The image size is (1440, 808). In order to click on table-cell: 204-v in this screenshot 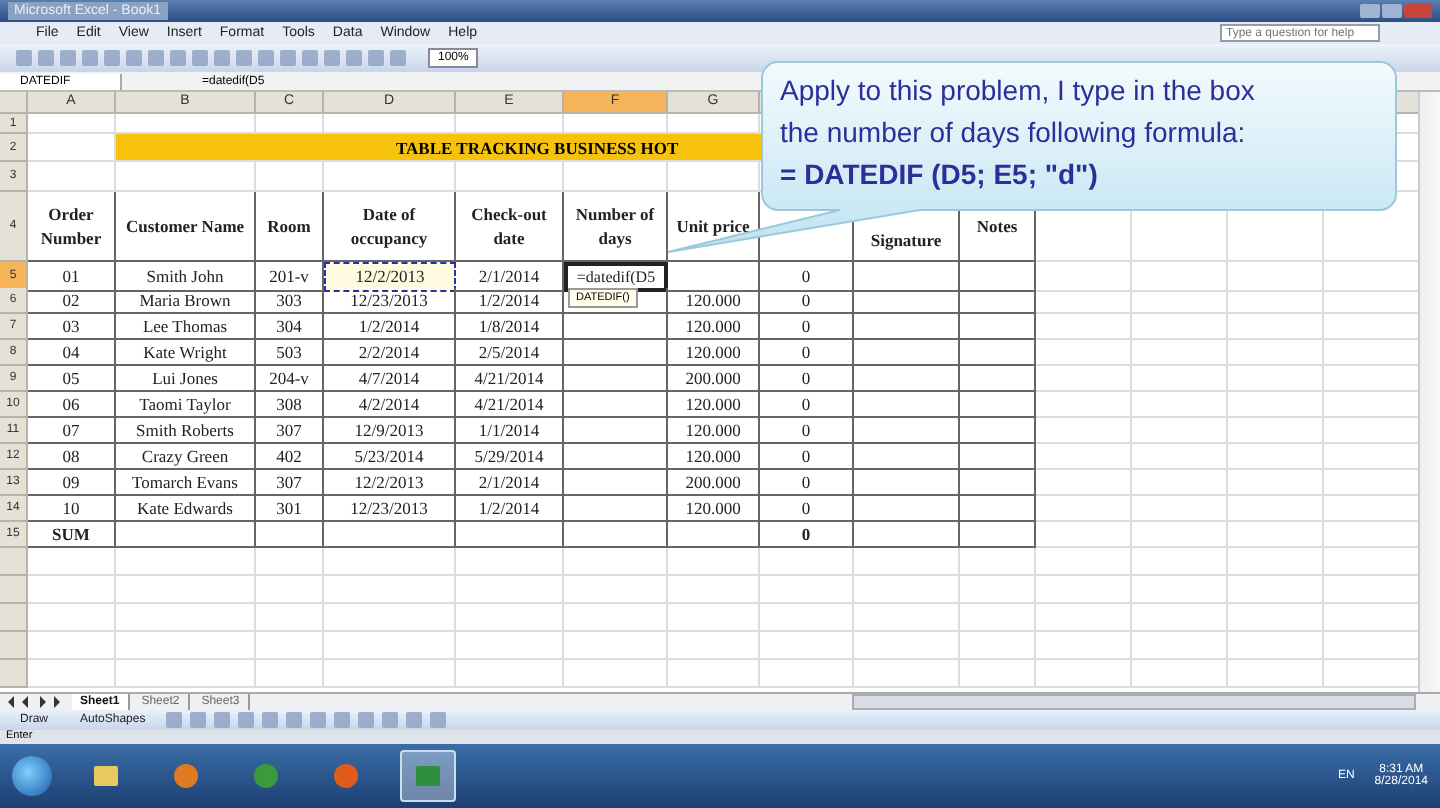, I will do `click(290, 379)`.